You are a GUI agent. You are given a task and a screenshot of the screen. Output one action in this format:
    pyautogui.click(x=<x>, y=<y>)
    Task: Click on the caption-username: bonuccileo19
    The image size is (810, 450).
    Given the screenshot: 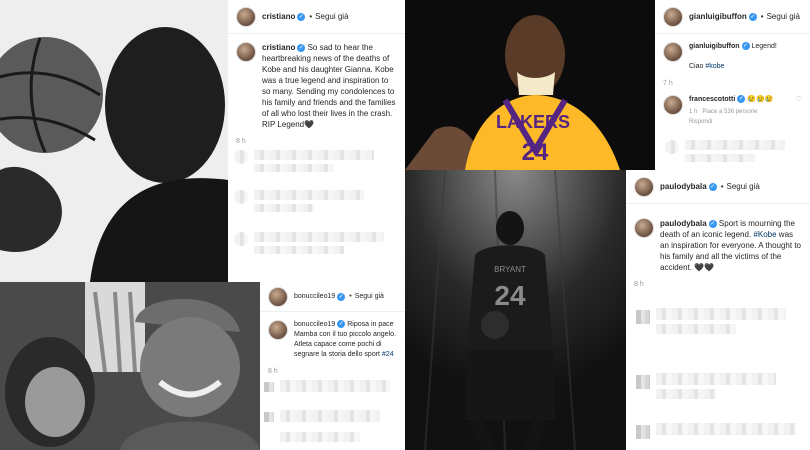 What is the action you would take?
    pyautogui.click(x=314, y=324)
    